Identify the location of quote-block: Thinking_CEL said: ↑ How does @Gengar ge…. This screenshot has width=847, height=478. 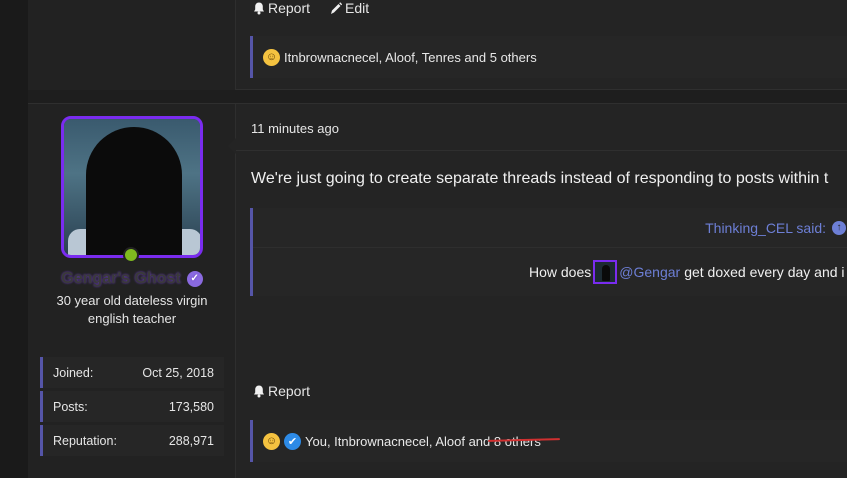
(548, 252).